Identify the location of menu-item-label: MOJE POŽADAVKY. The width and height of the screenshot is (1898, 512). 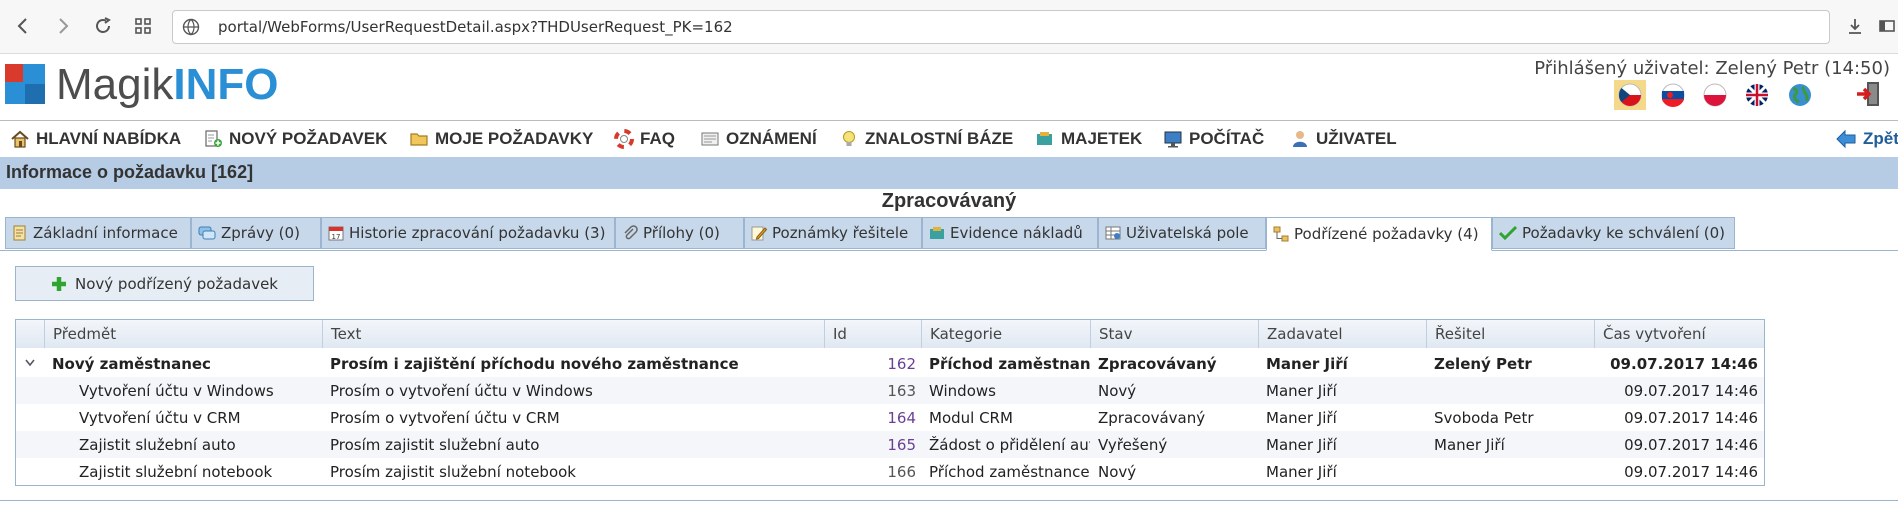
(514, 138).